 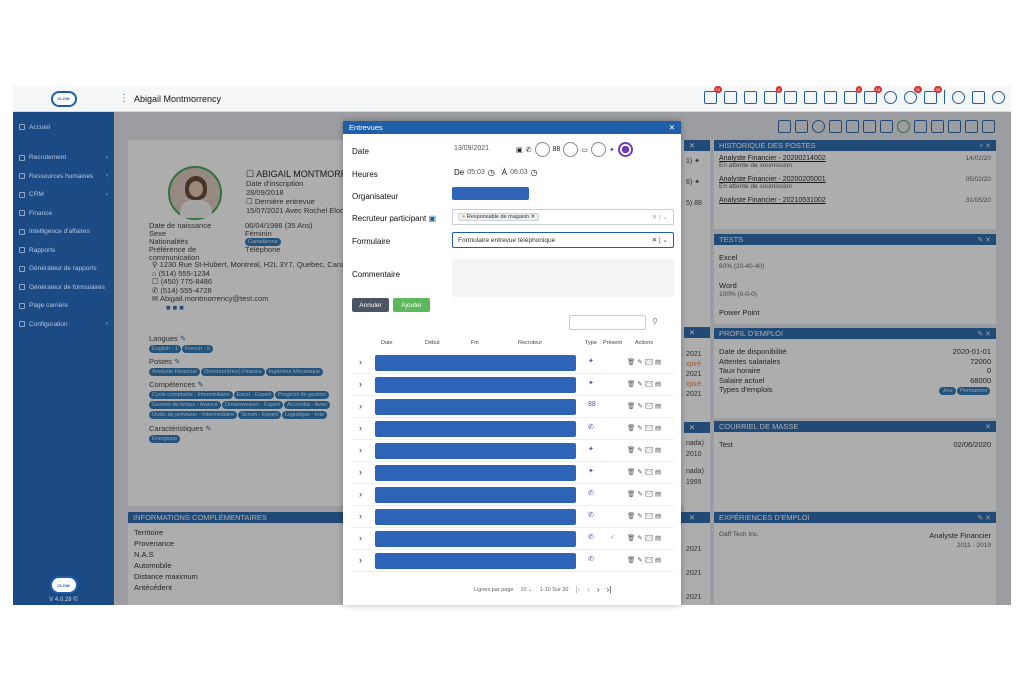 I want to click on interview-type-icon: ✆, so click(x=591, y=515).